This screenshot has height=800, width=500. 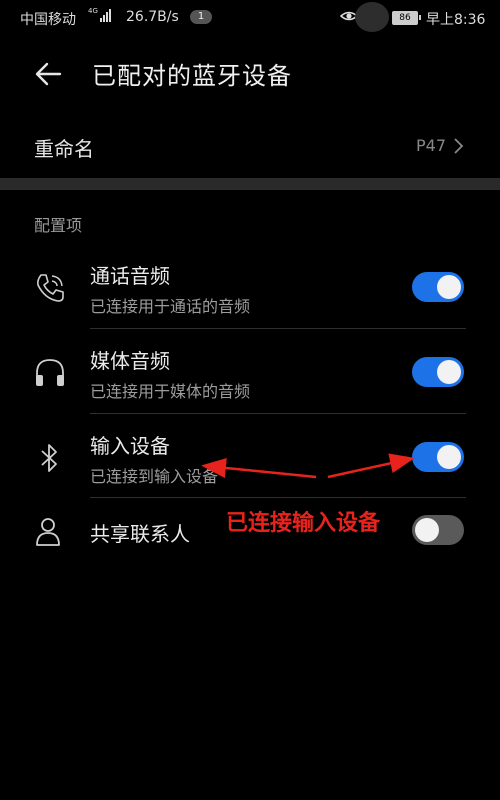 I want to click on setting-row-call-audio: 通话音频 已连接用于通话的音频, so click(x=250, y=290).